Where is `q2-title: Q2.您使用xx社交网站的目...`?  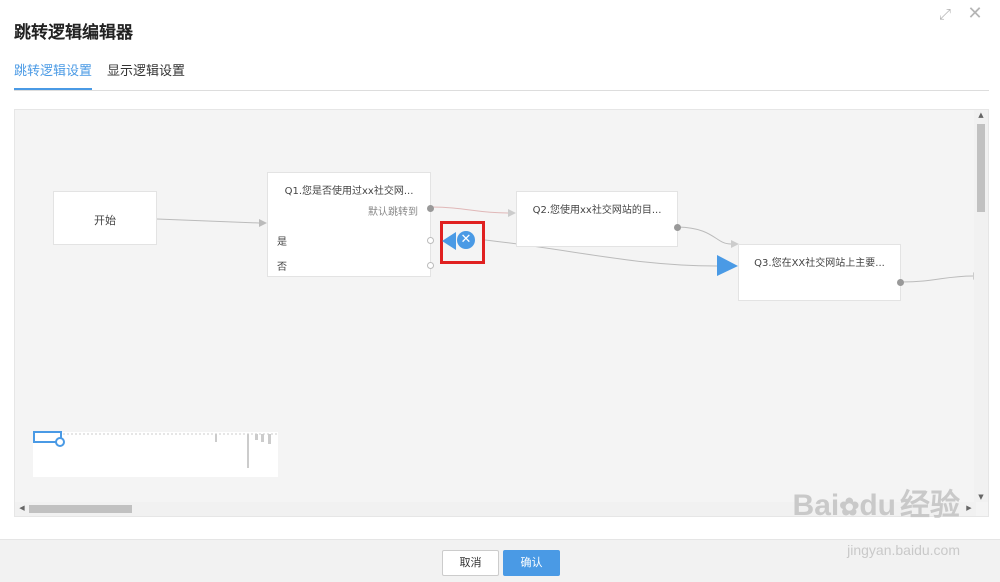 q2-title: Q2.您使用xx社交网站的目... is located at coordinates (597, 210).